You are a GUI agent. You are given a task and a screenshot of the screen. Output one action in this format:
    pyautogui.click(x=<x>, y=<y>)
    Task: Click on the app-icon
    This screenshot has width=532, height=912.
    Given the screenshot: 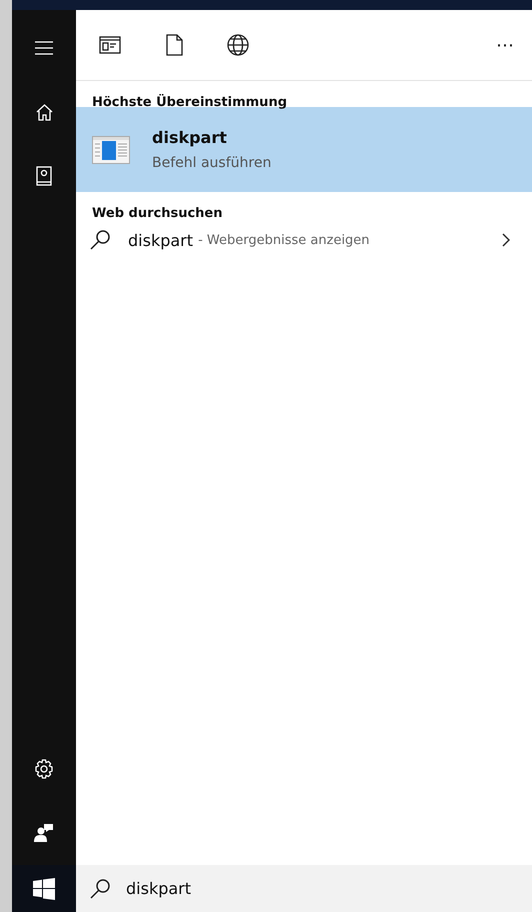 What is the action you would take?
    pyautogui.click(x=111, y=150)
    